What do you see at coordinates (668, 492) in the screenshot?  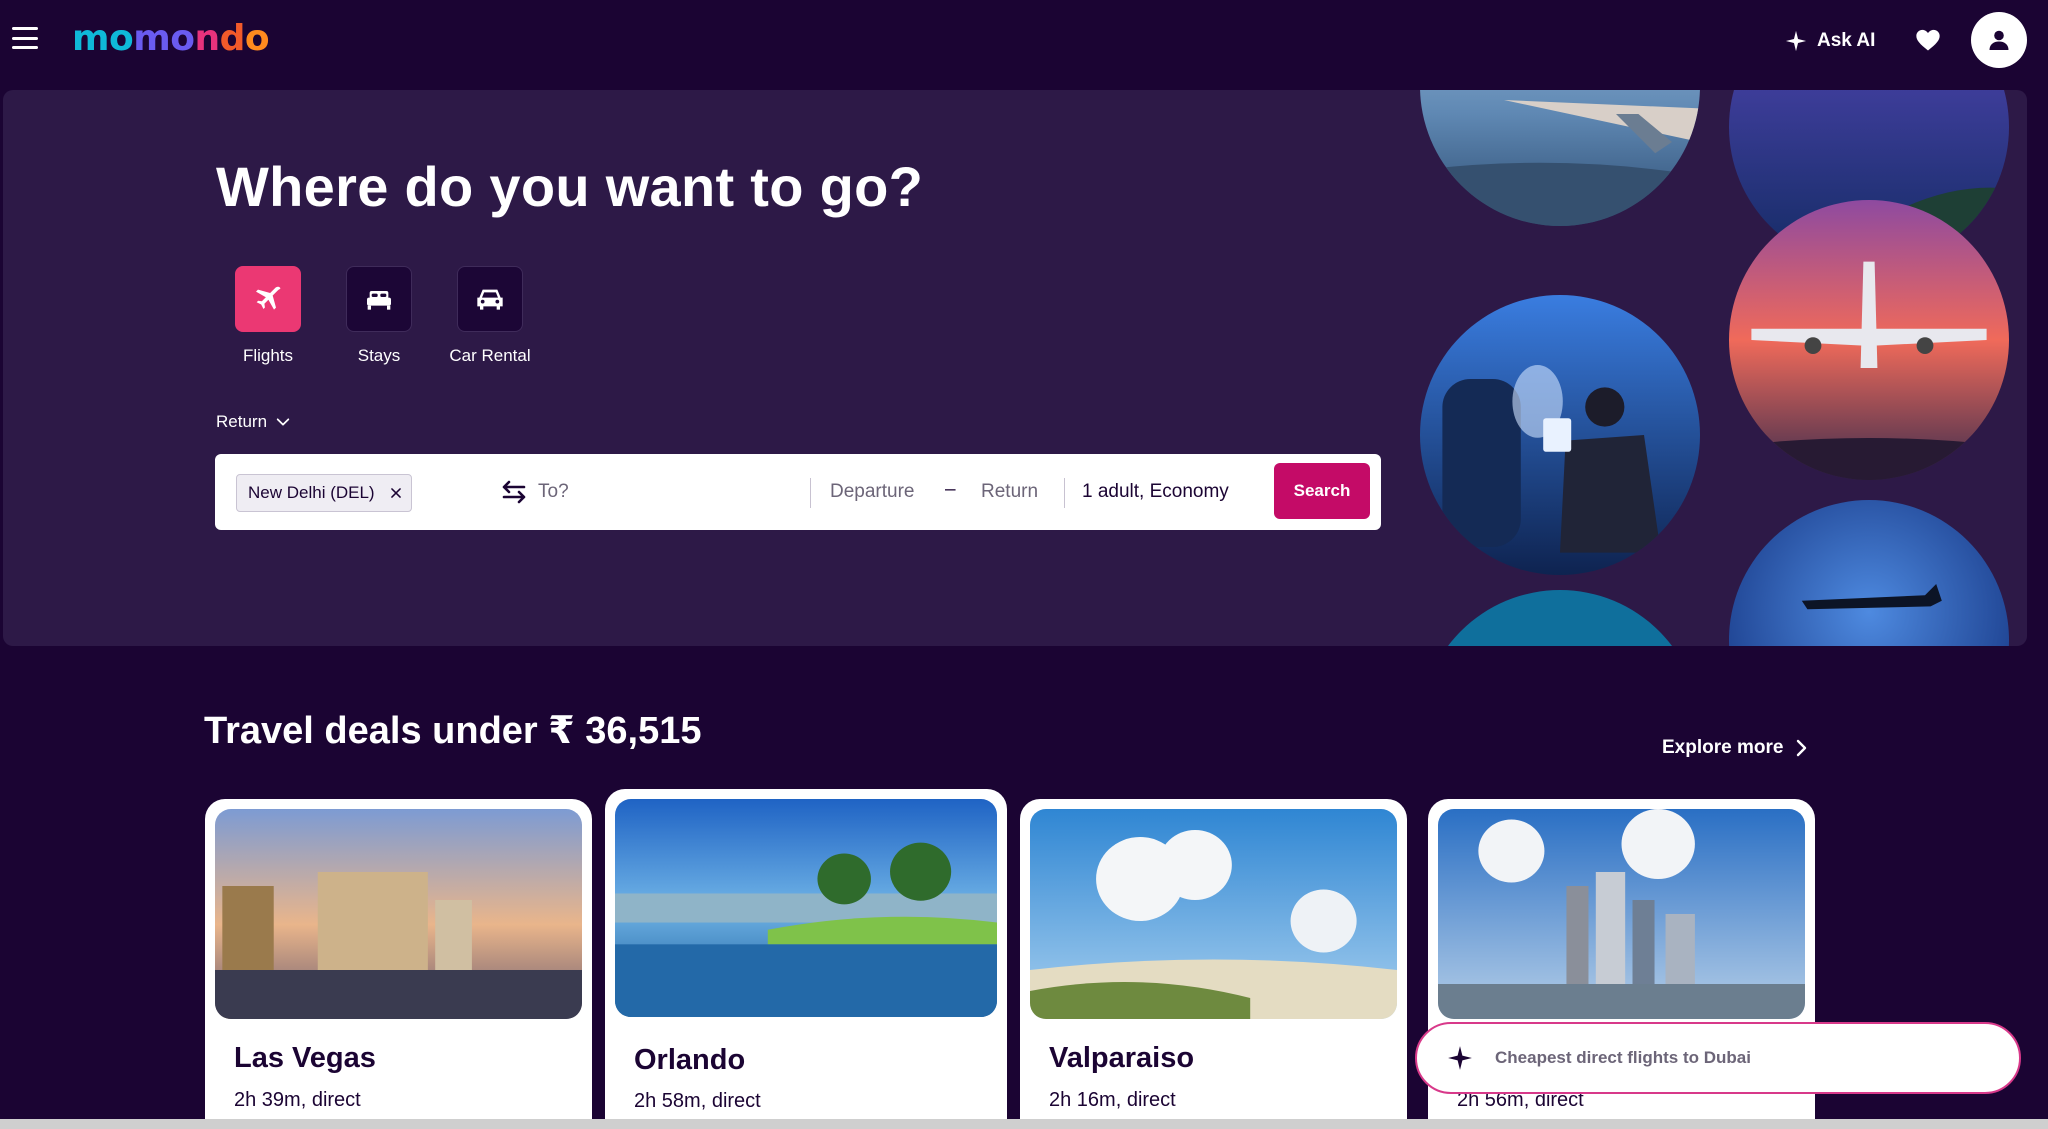 I see `destination-input` at bounding box center [668, 492].